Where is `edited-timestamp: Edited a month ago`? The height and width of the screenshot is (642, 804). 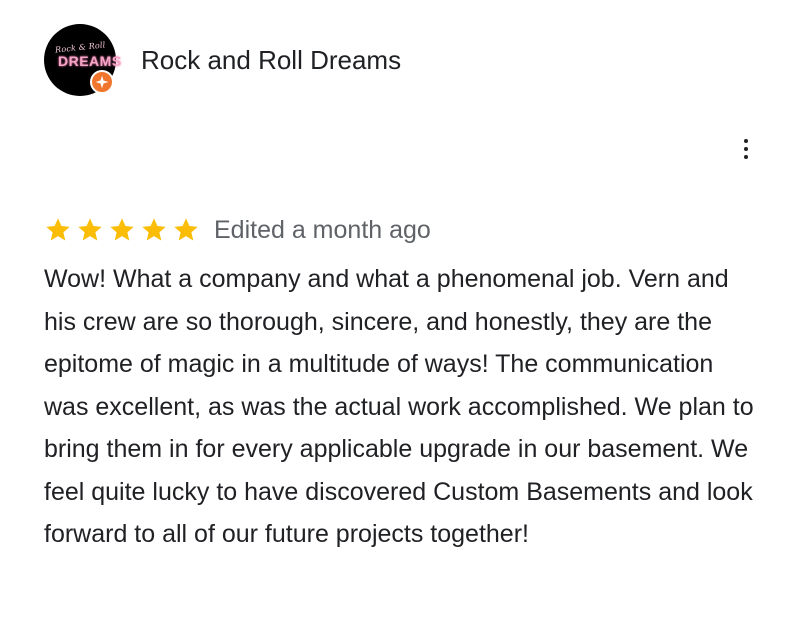
edited-timestamp: Edited a month ago is located at coordinates (322, 229).